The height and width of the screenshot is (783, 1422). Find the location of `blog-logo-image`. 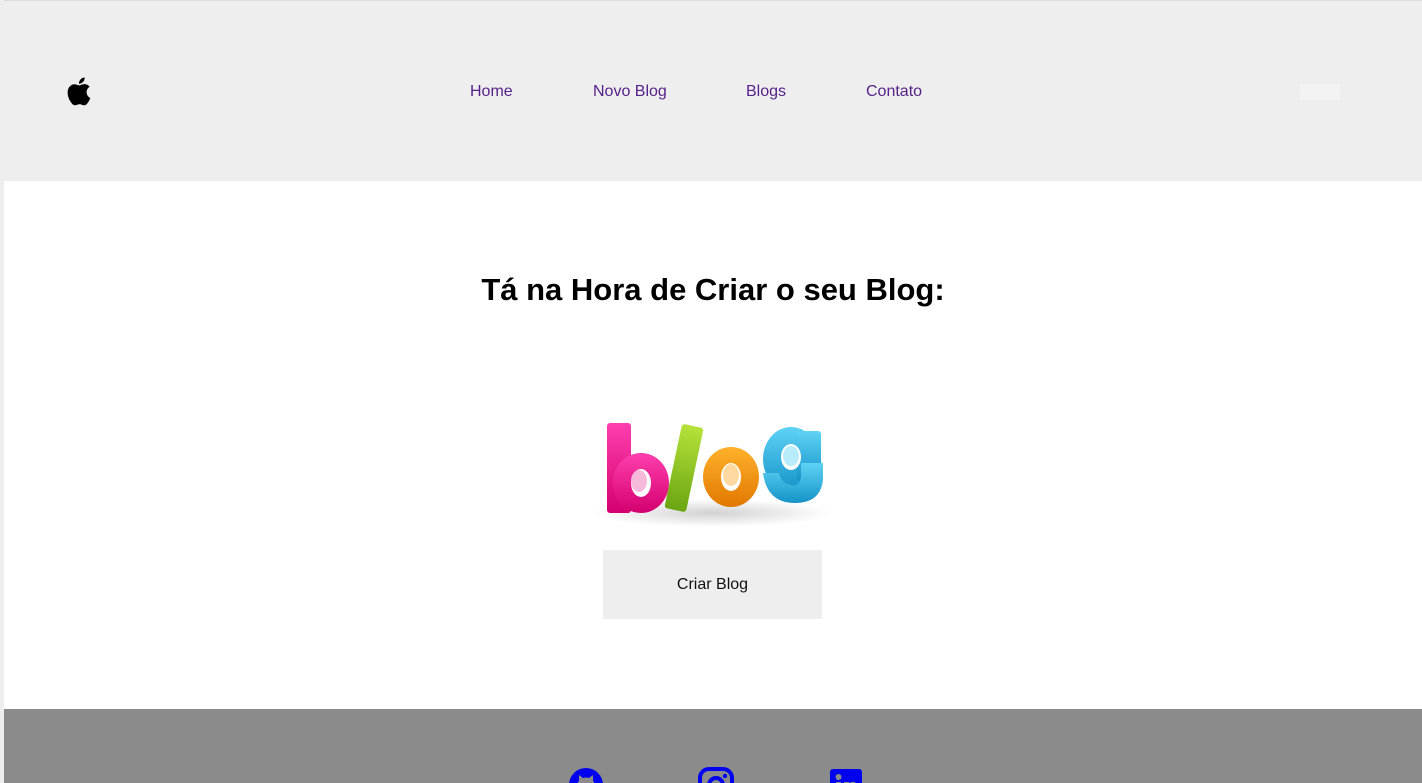

blog-logo-image is located at coordinates (712, 475).